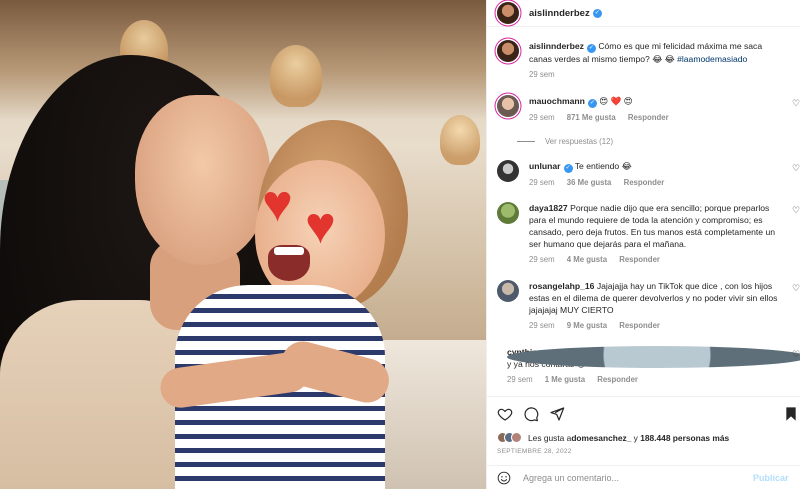  I want to click on send-icon, so click(557, 414).